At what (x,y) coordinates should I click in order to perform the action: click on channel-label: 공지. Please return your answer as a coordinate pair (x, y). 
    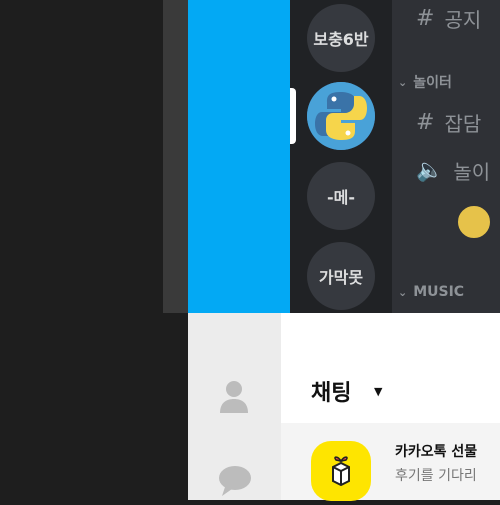
    Looking at the image, I should click on (463, 20).